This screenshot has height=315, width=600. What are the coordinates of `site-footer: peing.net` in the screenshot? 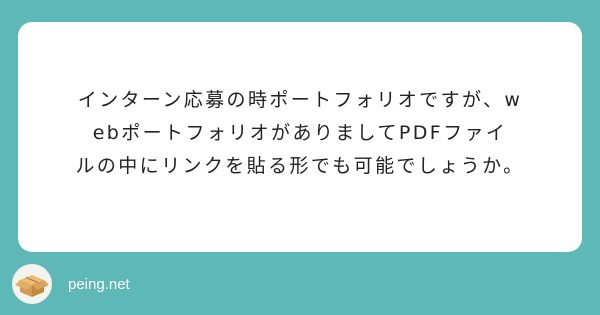 It's located at (71, 284).